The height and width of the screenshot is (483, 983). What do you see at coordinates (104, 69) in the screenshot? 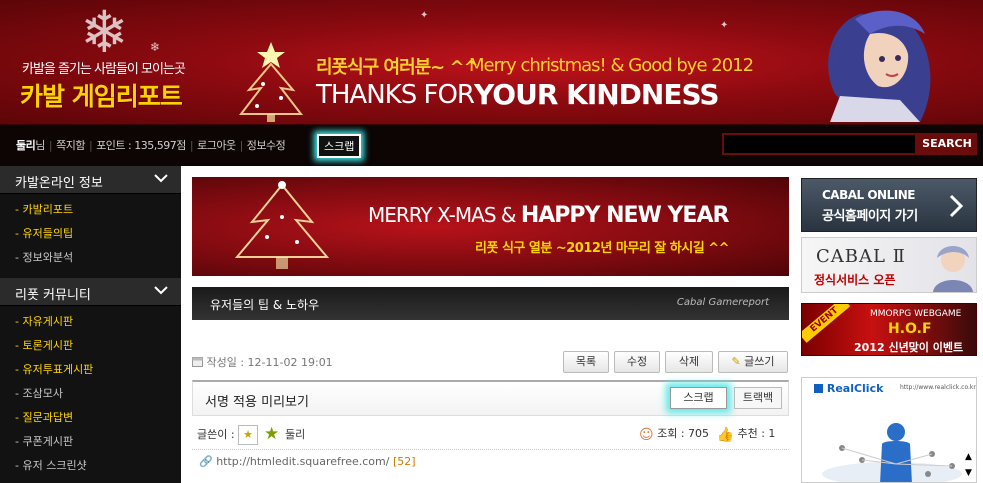
I see `brand-subtitle: 카발을 즐기는 사람들이 모이는곳` at bounding box center [104, 69].